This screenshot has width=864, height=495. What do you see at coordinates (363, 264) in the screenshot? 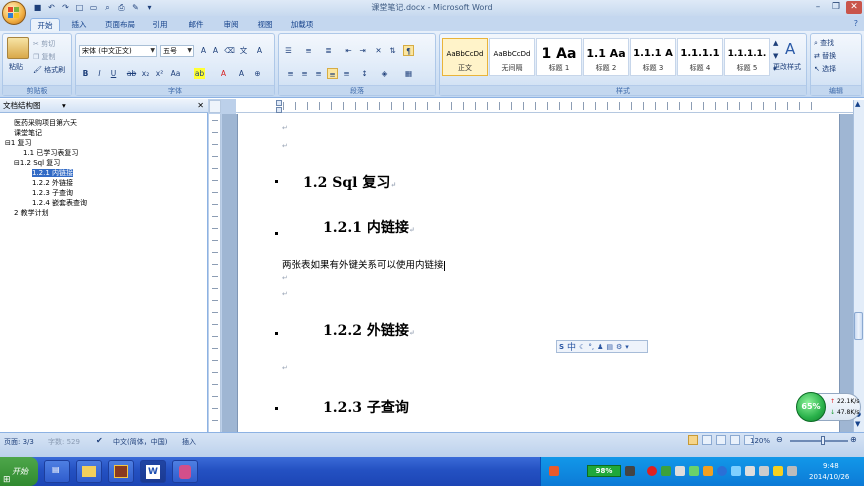
I see `body-paragraph: 两张表如果有外键关系可以使用内链接` at bounding box center [363, 264].